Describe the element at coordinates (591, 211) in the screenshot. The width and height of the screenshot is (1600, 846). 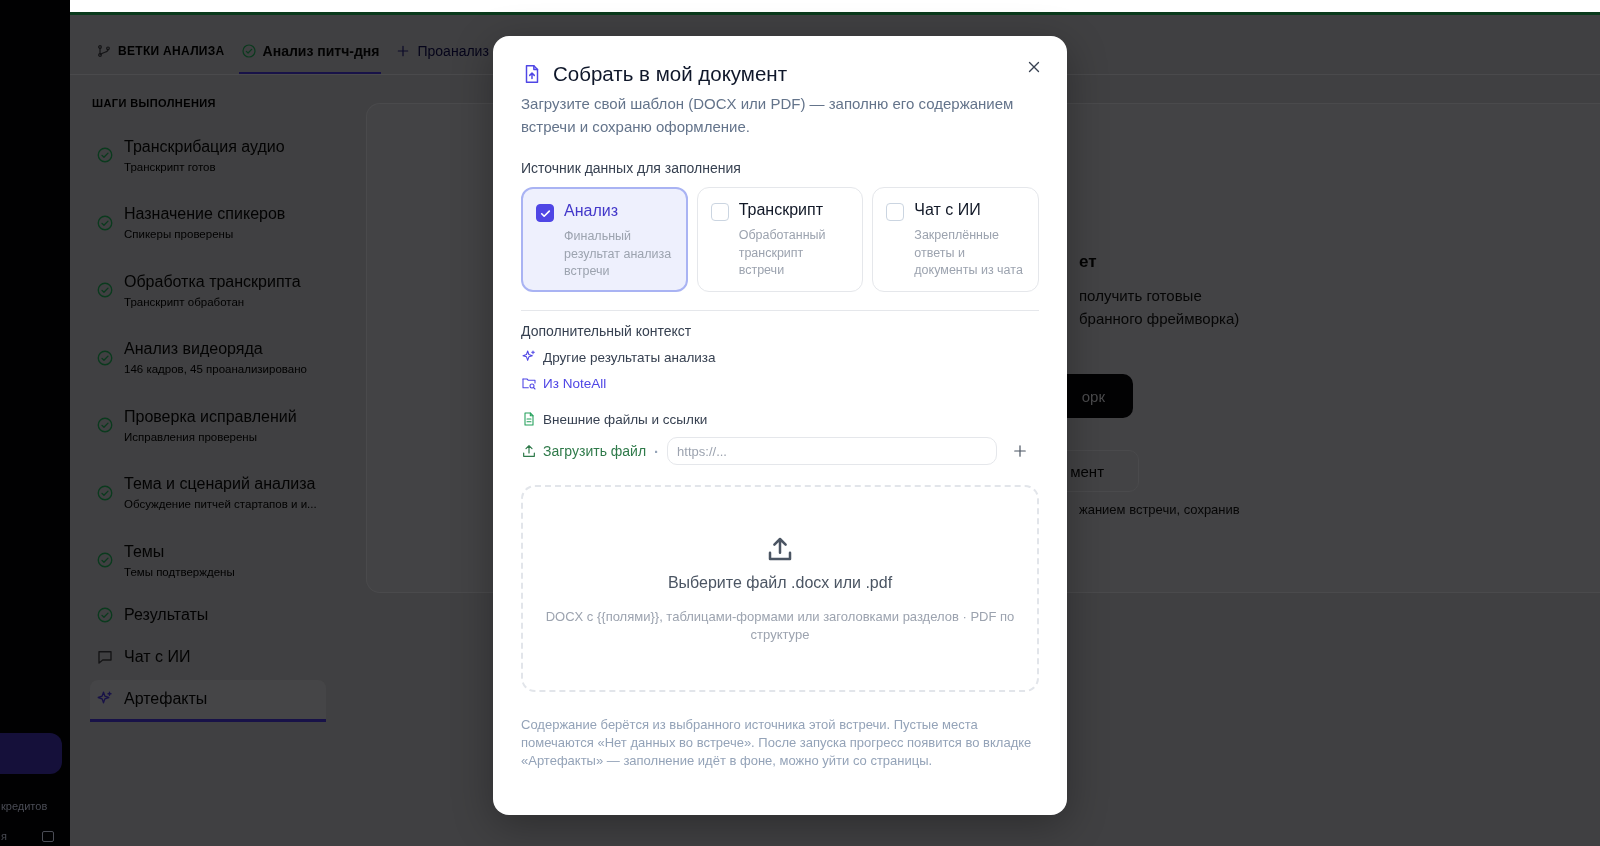
I see `option-title: Анализ` at that location.